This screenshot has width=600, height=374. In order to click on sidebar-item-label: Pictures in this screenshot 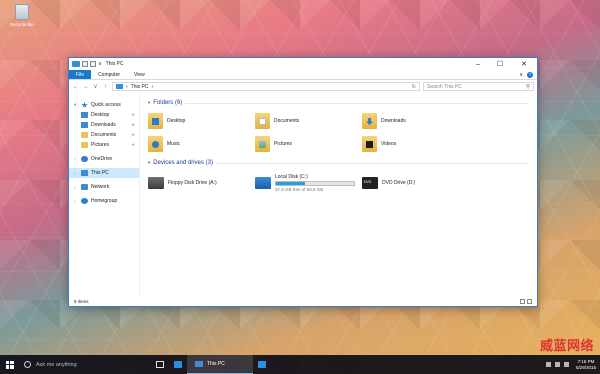, I will do `click(100, 145)`.